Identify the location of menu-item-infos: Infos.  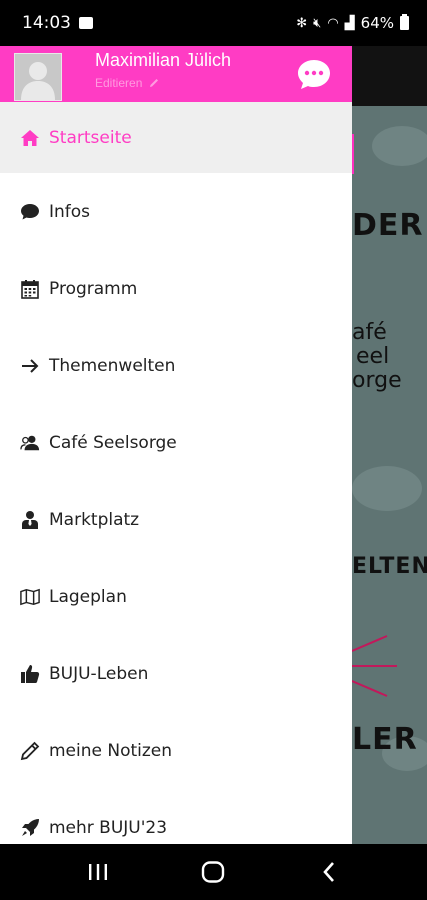
(176, 211).